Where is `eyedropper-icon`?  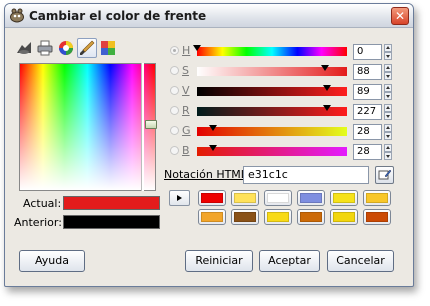
eyedropper-icon is located at coordinates (385, 174).